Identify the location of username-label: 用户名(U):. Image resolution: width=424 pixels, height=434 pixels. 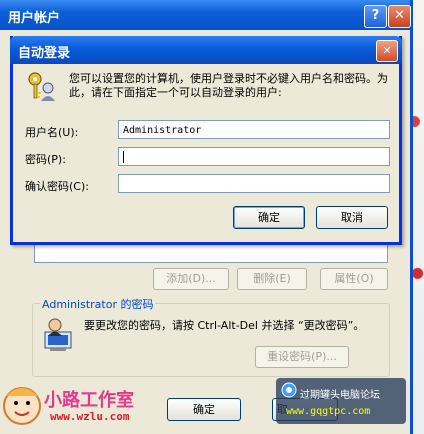
(52, 132).